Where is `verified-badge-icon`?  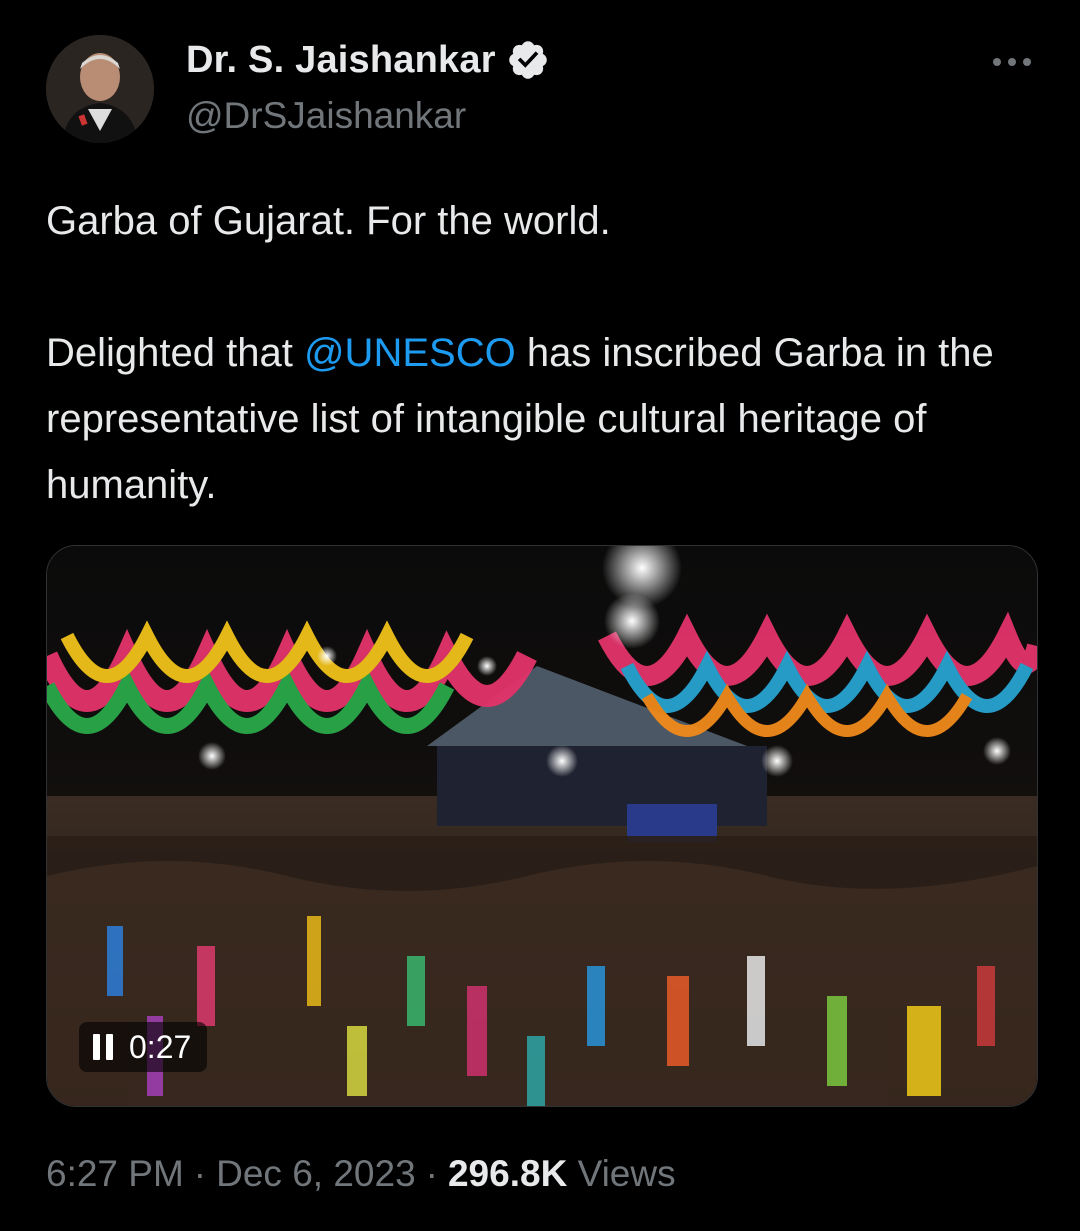 verified-badge-icon is located at coordinates (528, 60).